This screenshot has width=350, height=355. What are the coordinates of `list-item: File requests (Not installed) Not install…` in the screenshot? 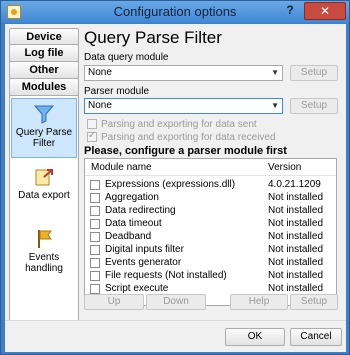 It's located at (210, 276).